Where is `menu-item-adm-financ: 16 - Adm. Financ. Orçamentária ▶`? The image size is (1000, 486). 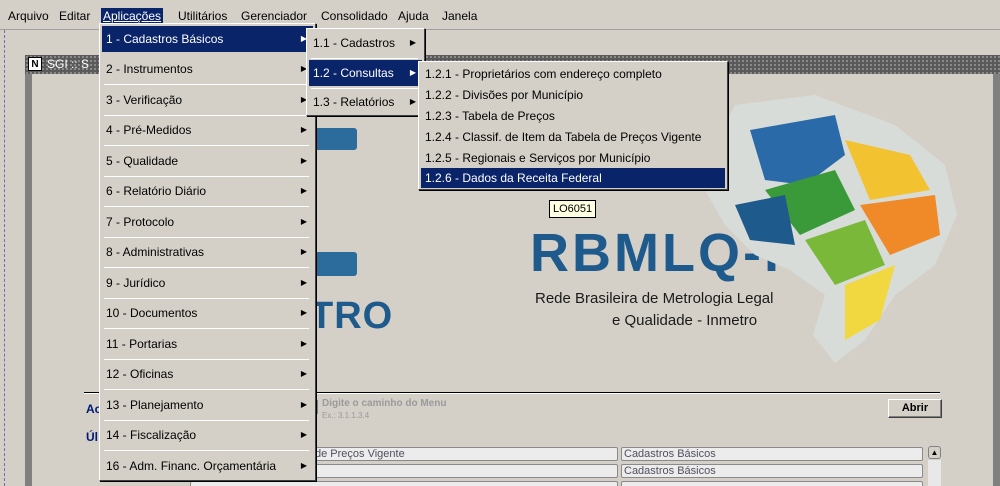 menu-item-adm-financ: 16 - Adm. Financ. Orçamentária ▶ is located at coordinates (207, 466).